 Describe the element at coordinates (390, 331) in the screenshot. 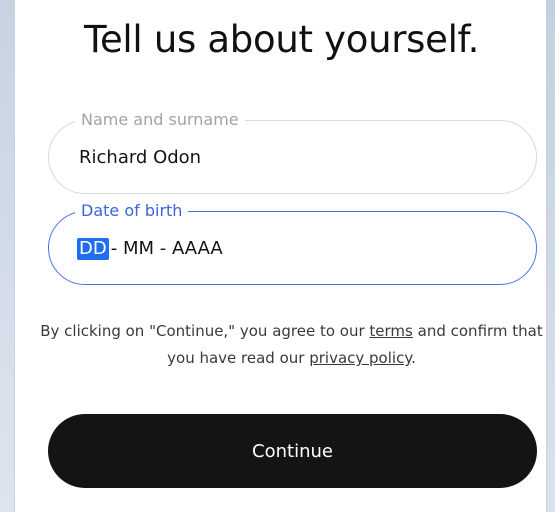

I see `terms-link: terms` at that location.